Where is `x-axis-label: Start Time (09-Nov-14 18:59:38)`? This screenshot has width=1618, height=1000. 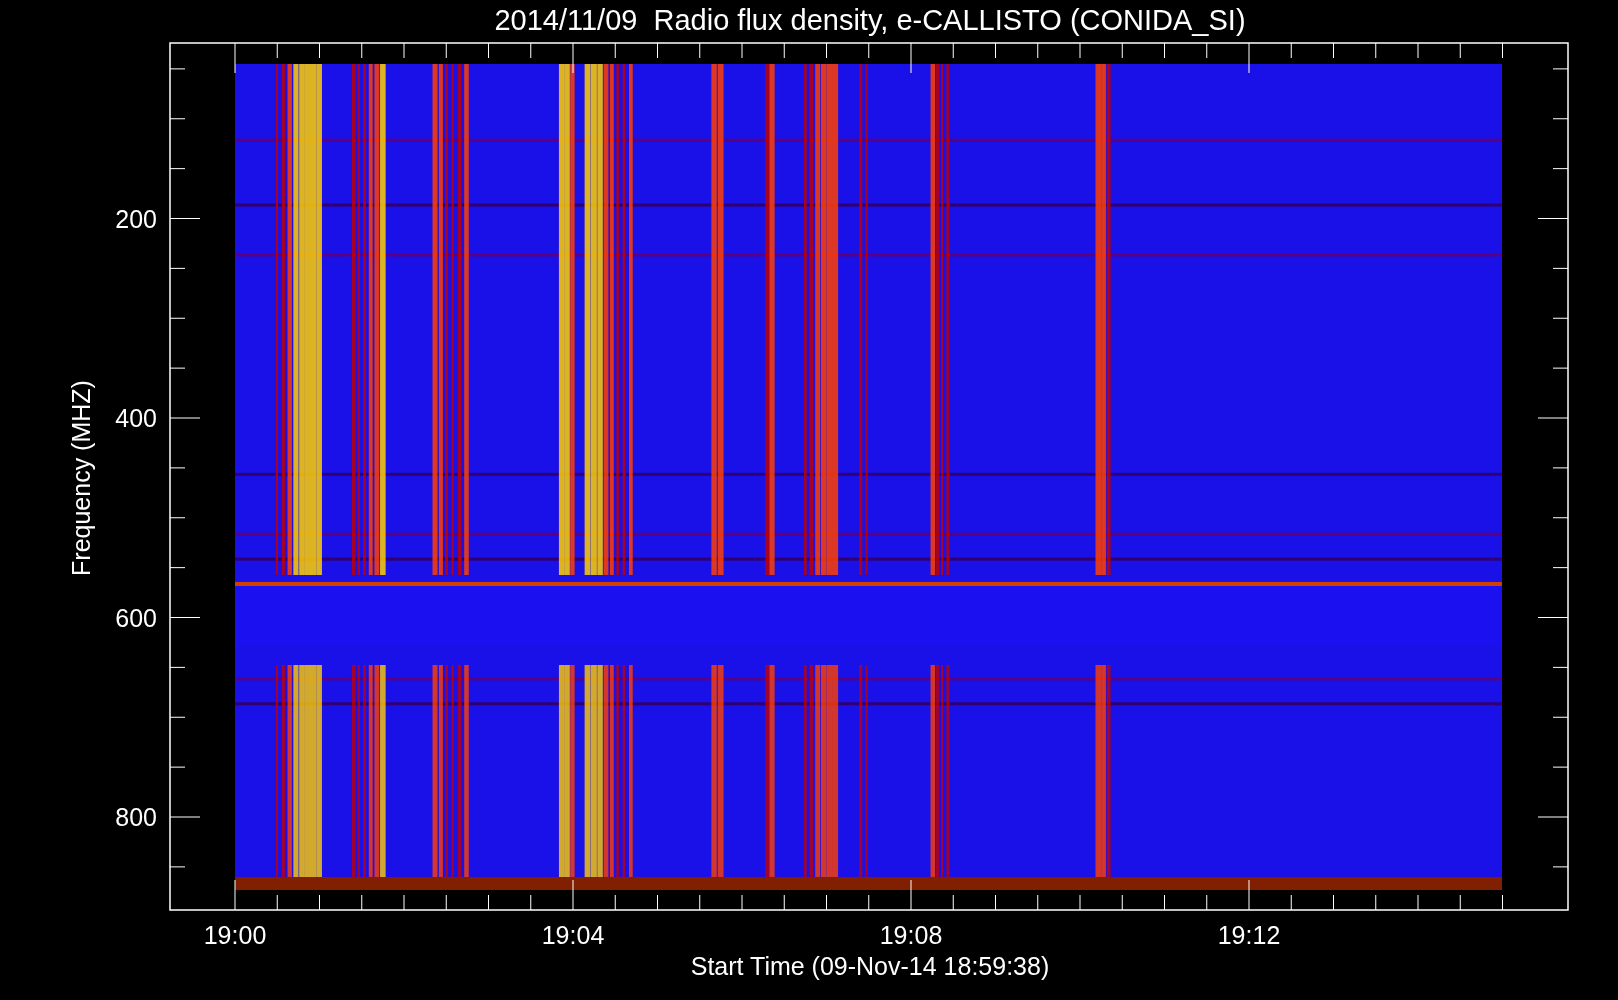
x-axis-label: Start Time (09-Nov-14 18:59:38) is located at coordinates (870, 966).